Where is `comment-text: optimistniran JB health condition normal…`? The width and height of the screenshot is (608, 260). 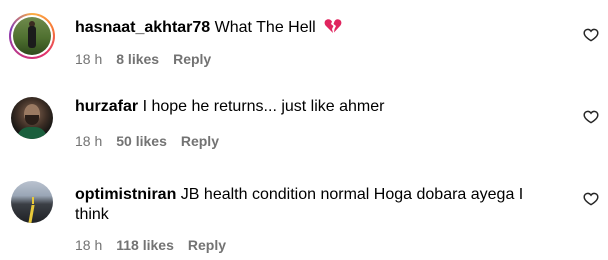 comment-text: optimistniran JB health condition normal… is located at coordinates (311, 205).